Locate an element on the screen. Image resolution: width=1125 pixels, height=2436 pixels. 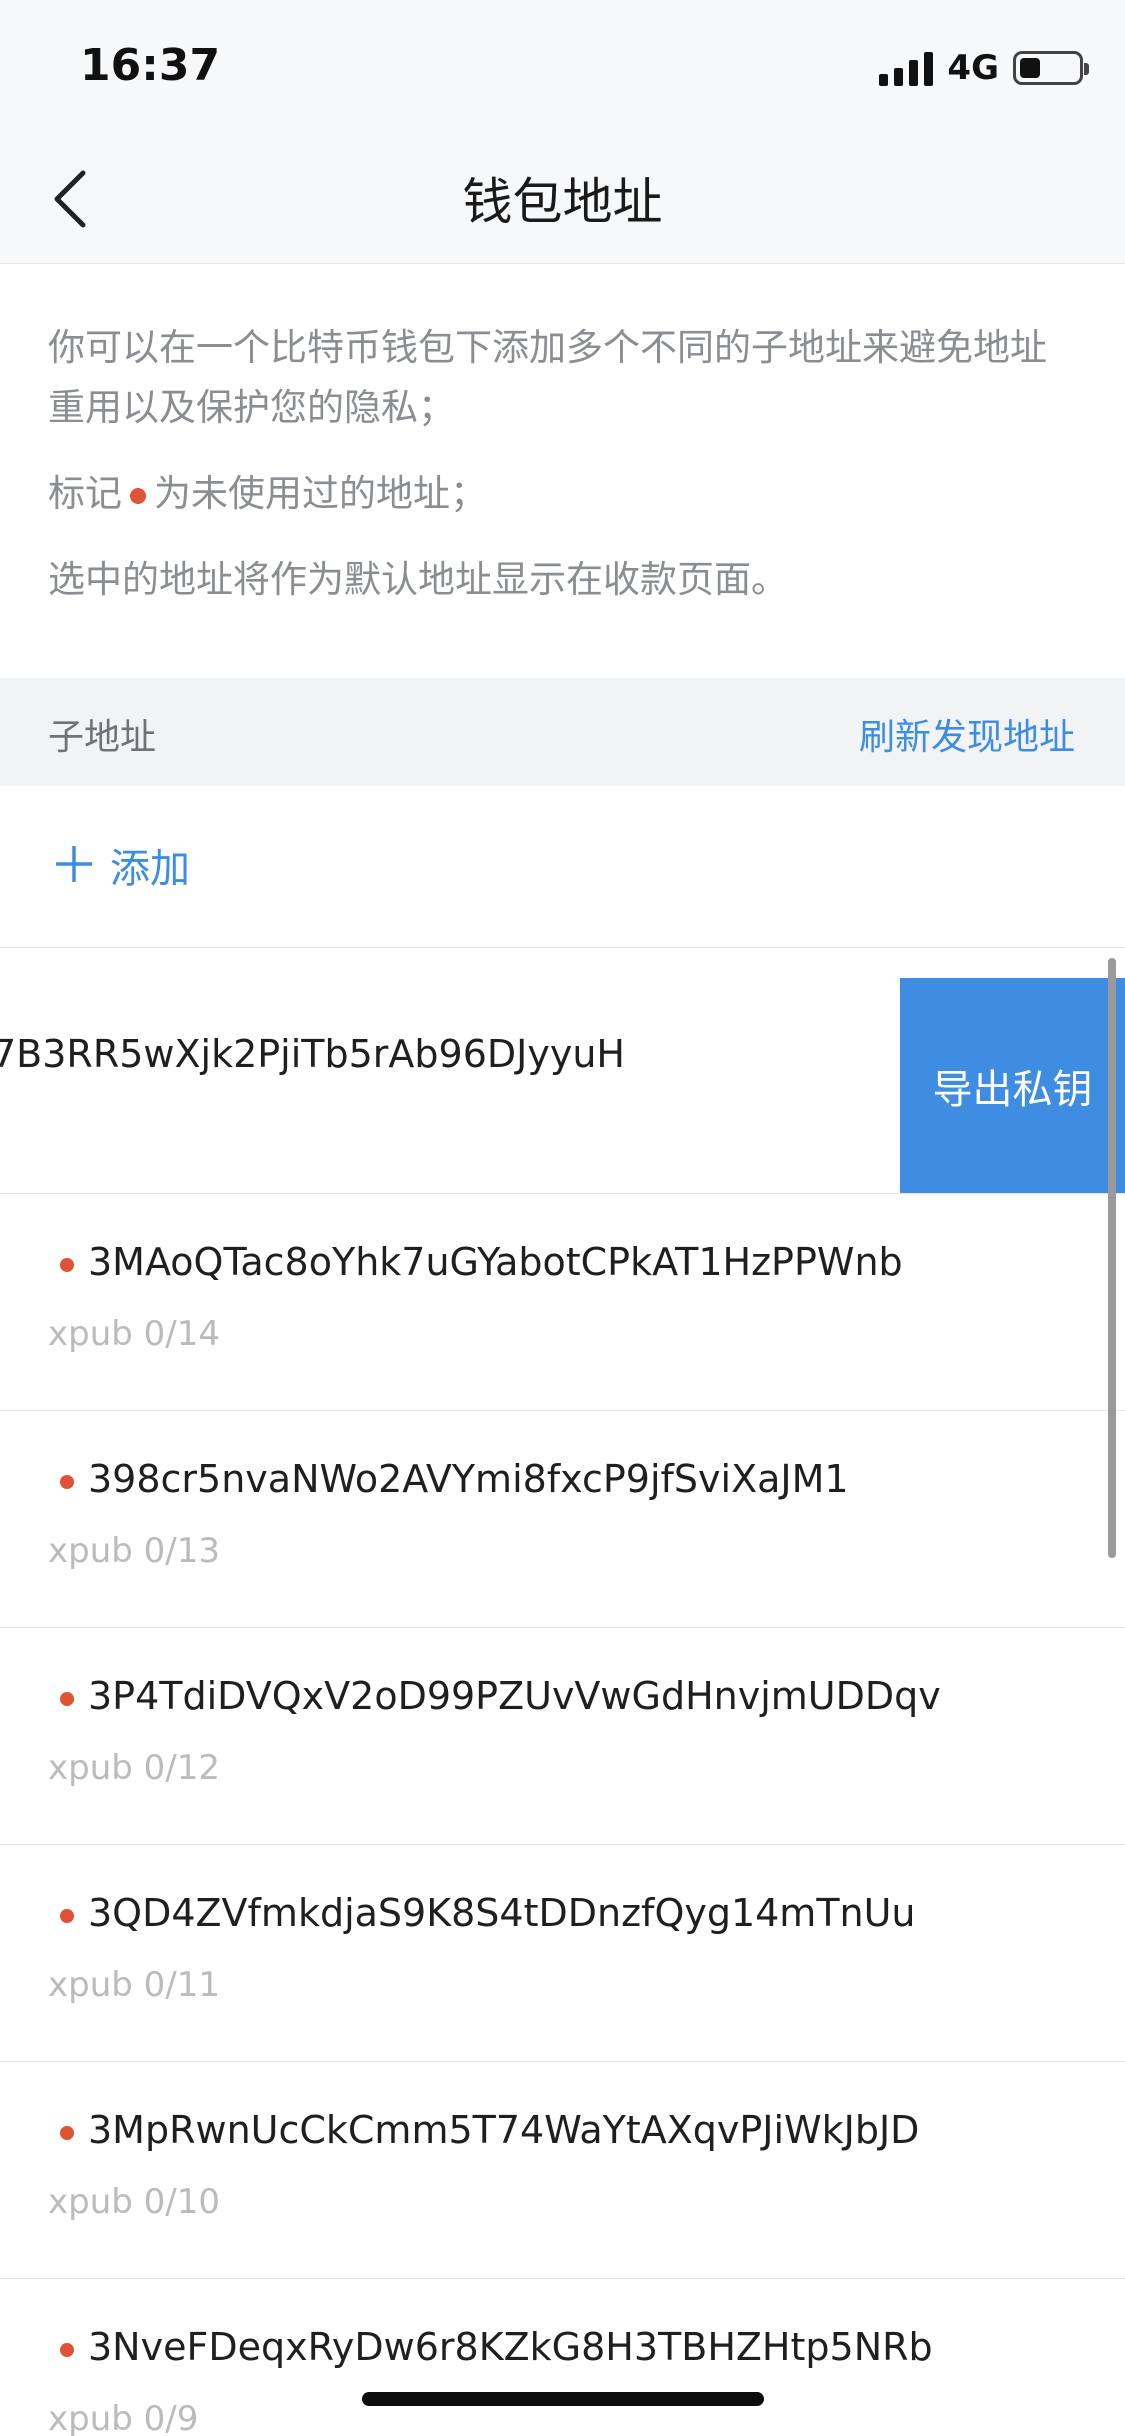
address-text: 3QD4ZVfmkdjaS9K8S4tDDnzfQyg14mTnUu is located at coordinates (502, 1913).